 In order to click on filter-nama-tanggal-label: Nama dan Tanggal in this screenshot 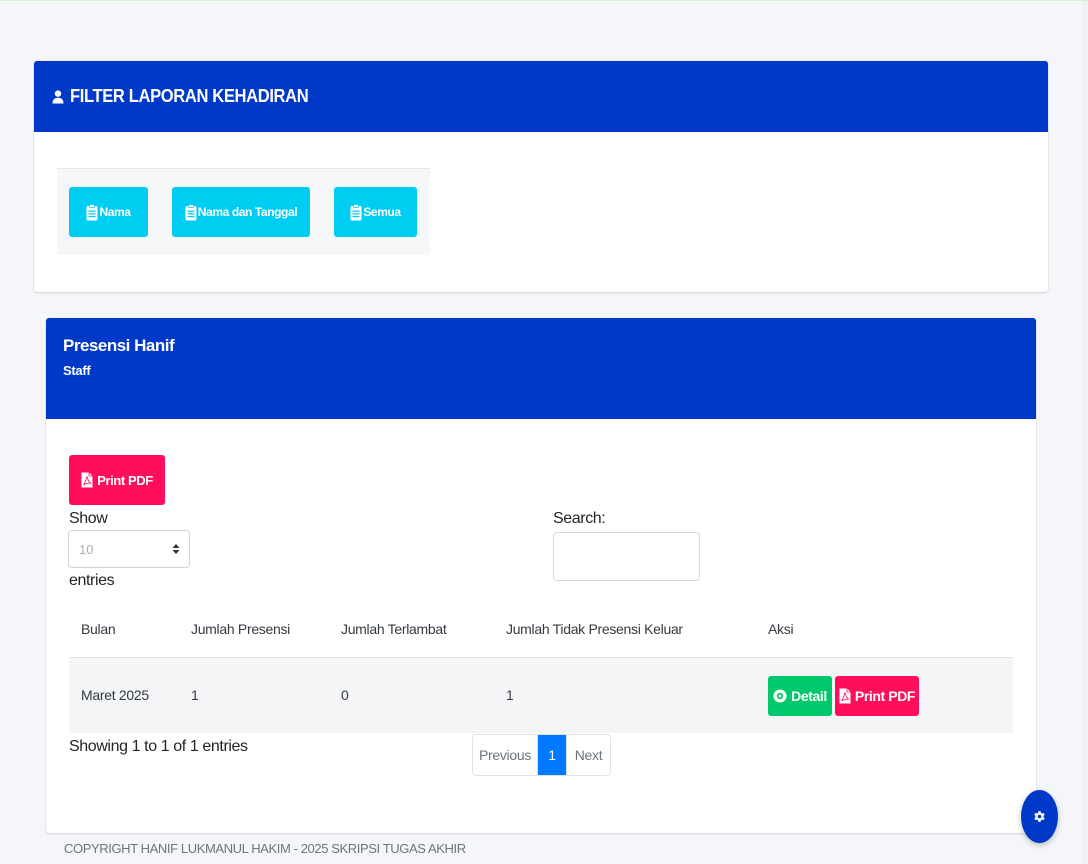, I will do `click(247, 212)`.